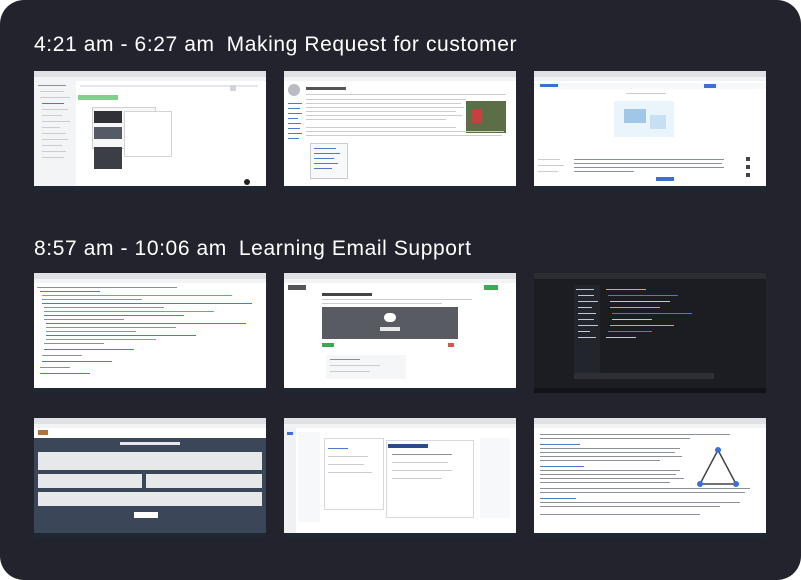 This screenshot has height=580, width=801. Describe the element at coordinates (650, 333) in the screenshot. I see `screenshot-dark-code-editor` at that location.